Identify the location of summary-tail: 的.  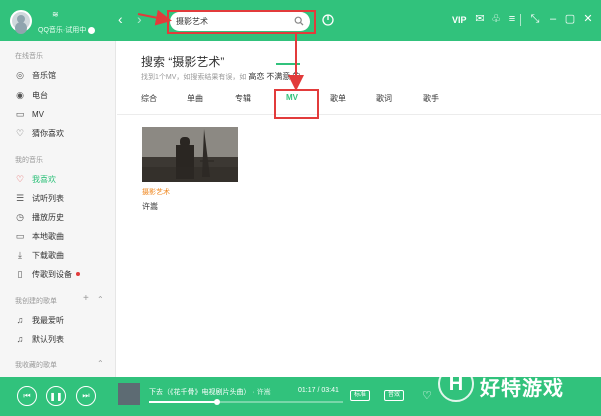
(296, 76).